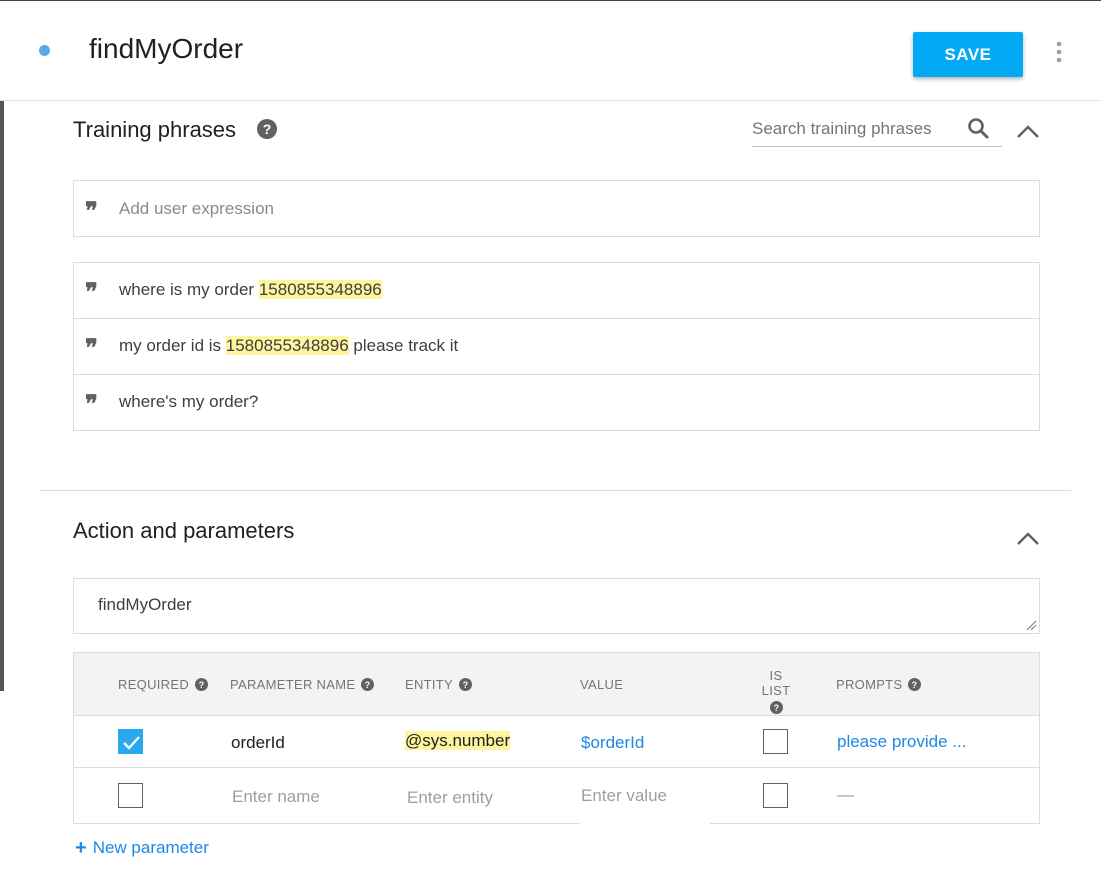 This screenshot has width=1101, height=888. What do you see at coordinates (258, 743) in the screenshot?
I see `parameter-name: orderId` at bounding box center [258, 743].